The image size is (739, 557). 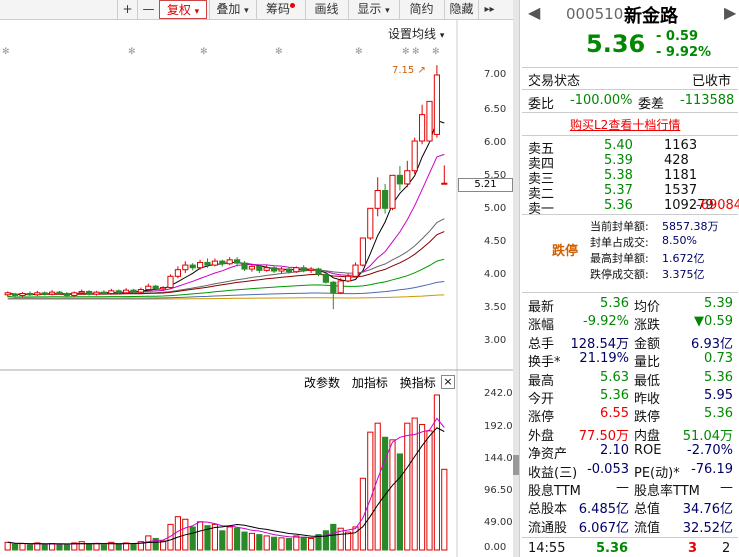 I want to click on stat-value: 5.36, so click(x=718, y=377).